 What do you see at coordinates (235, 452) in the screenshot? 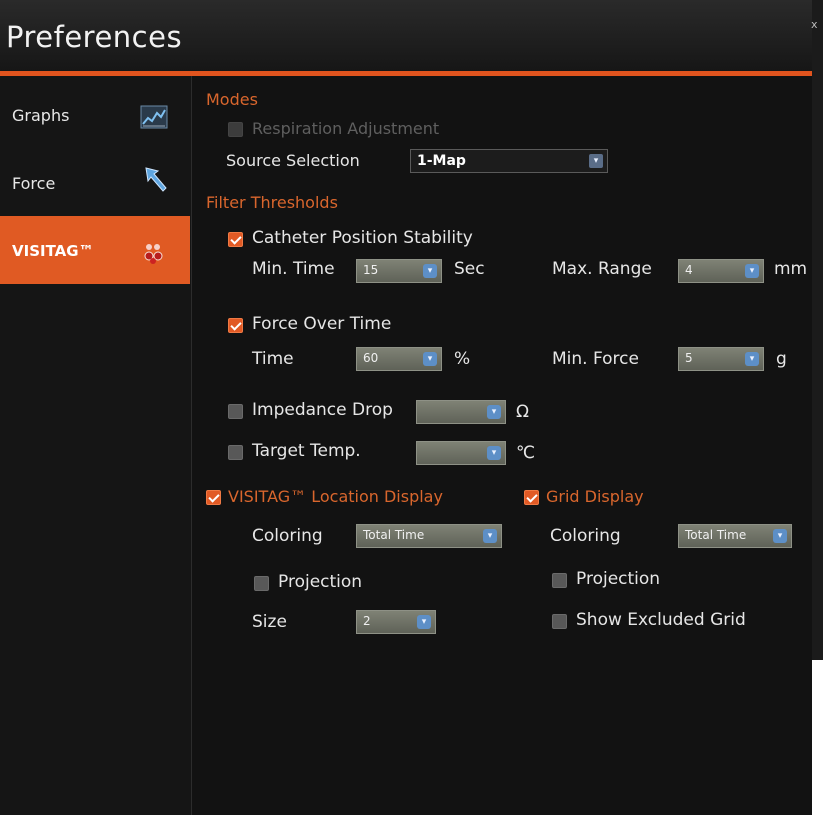
I see `target-temp-checkbox` at bounding box center [235, 452].